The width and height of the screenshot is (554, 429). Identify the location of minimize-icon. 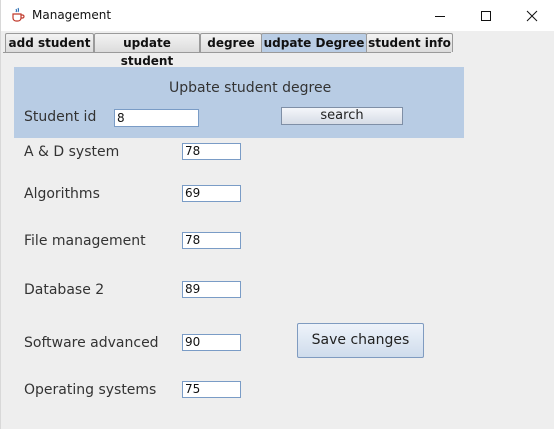
(440, 16).